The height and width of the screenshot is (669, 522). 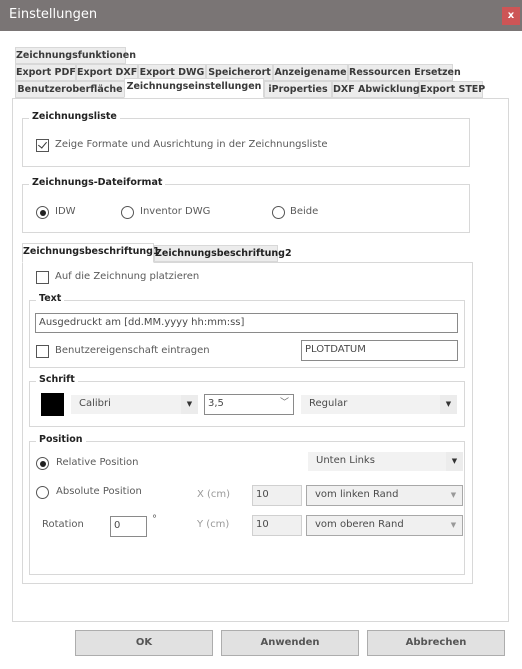 What do you see at coordinates (175, 211) in the screenshot?
I see `radio-inventor-dwg-label: Inventor DWG` at bounding box center [175, 211].